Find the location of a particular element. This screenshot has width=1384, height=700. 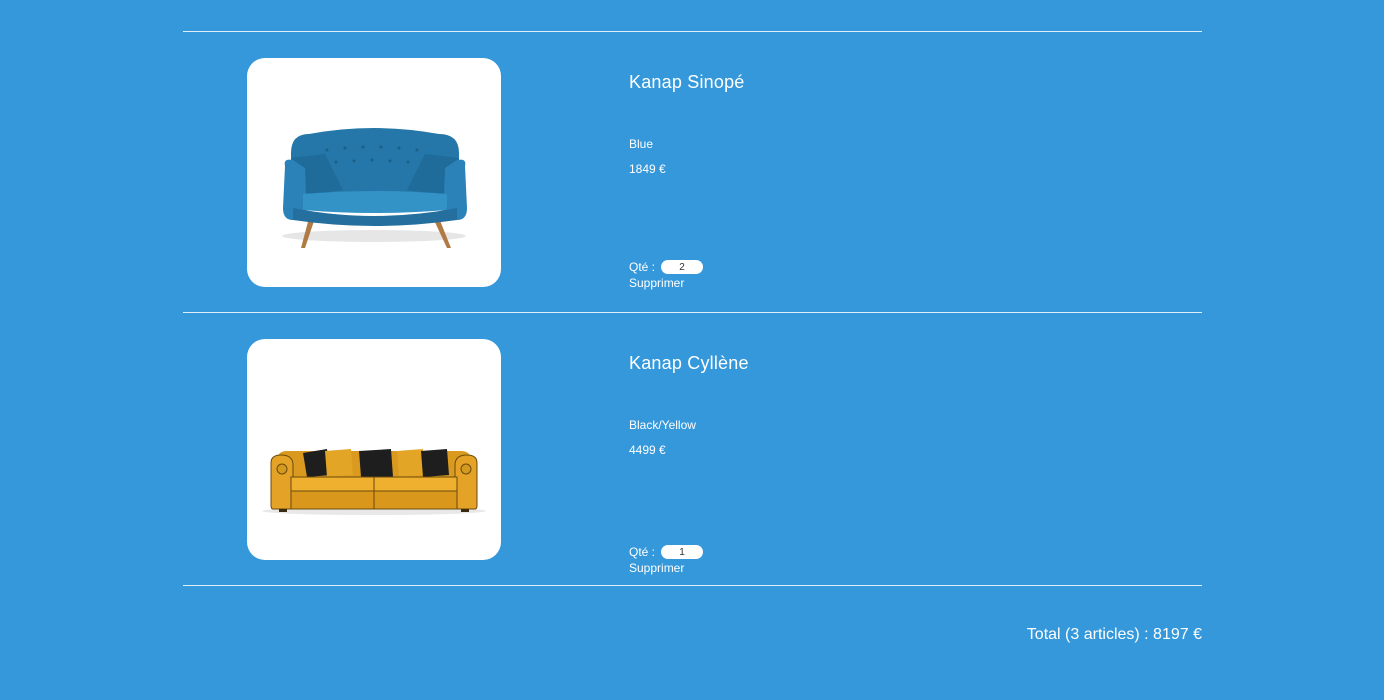

product-color: Blue is located at coordinates (641, 144).